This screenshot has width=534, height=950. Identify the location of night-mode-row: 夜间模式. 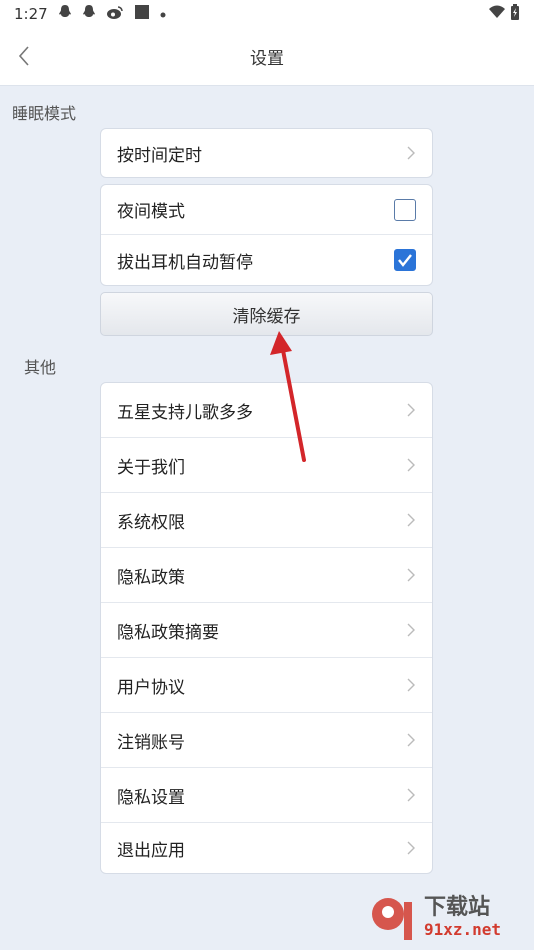
(266, 210).